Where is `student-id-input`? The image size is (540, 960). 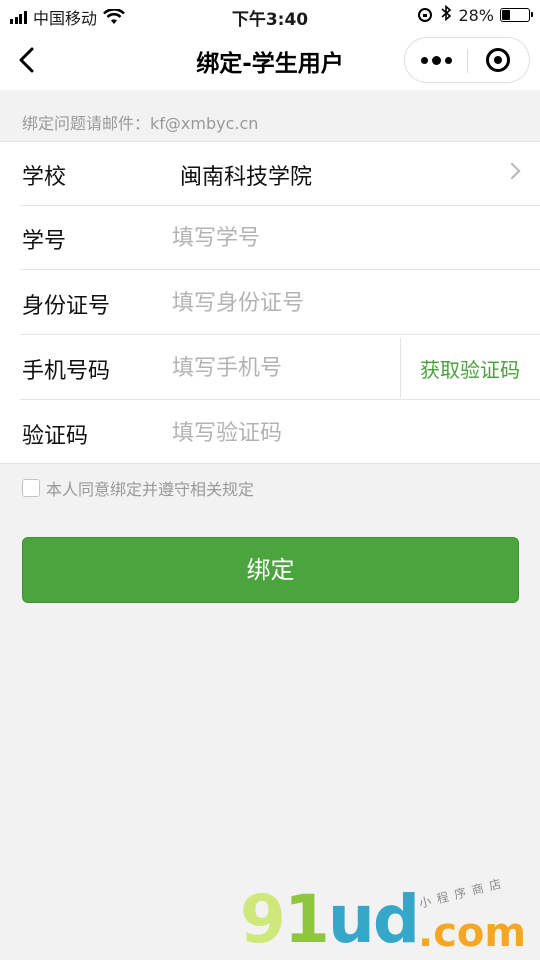
student-id-input is located at coordinates (282, 238).